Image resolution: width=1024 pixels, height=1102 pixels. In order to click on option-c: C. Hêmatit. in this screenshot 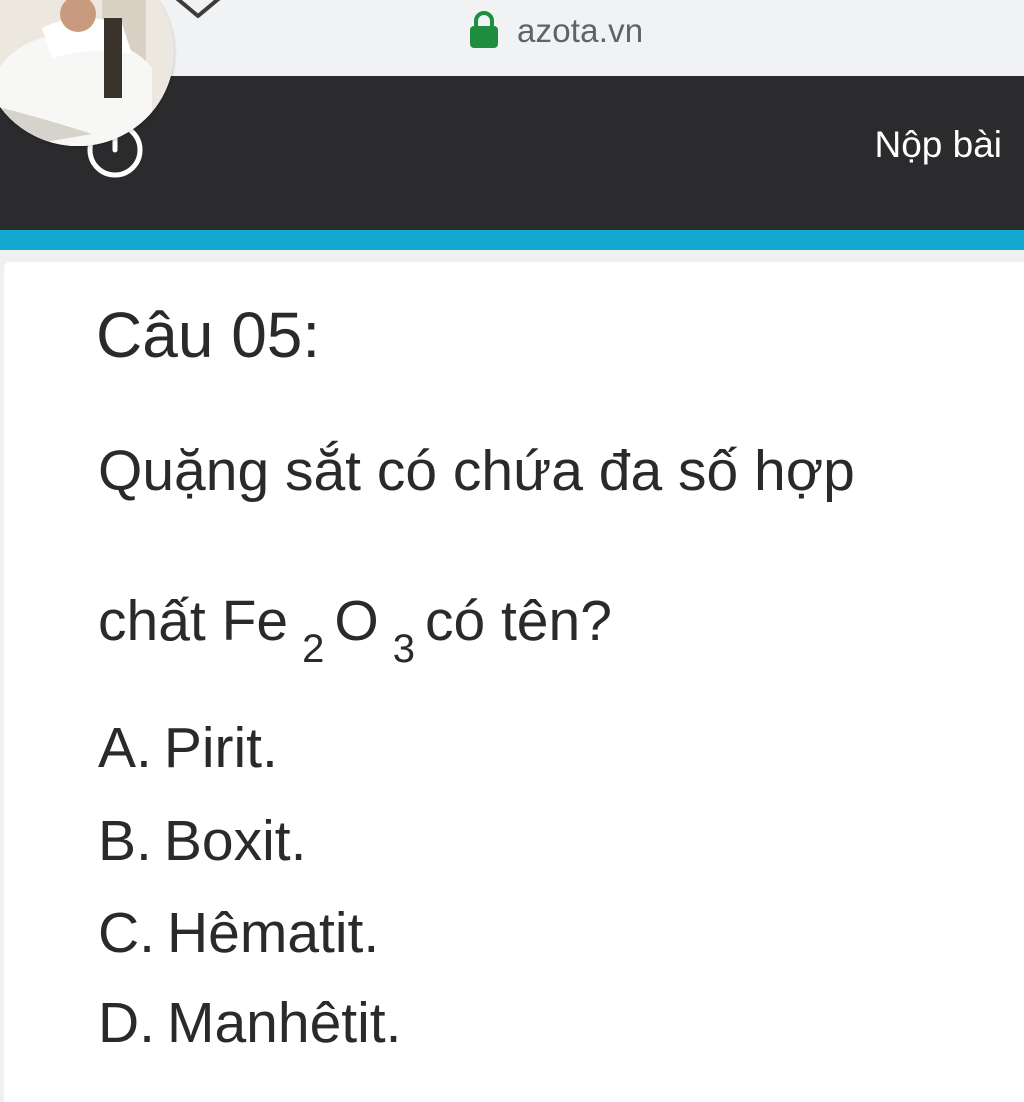, I will do `click(238, 933)`.